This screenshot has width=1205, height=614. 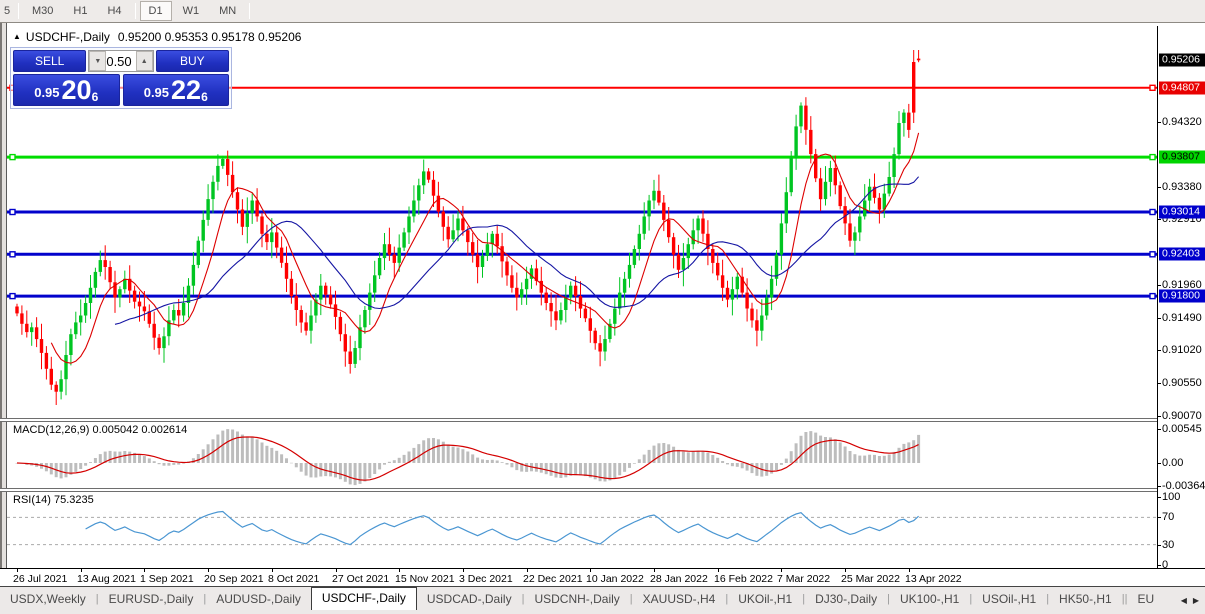 What do you see at coordinates (204, 97) in the screenshot?
I see `buy-price-pip: 6` at bounding box center [204, 97].